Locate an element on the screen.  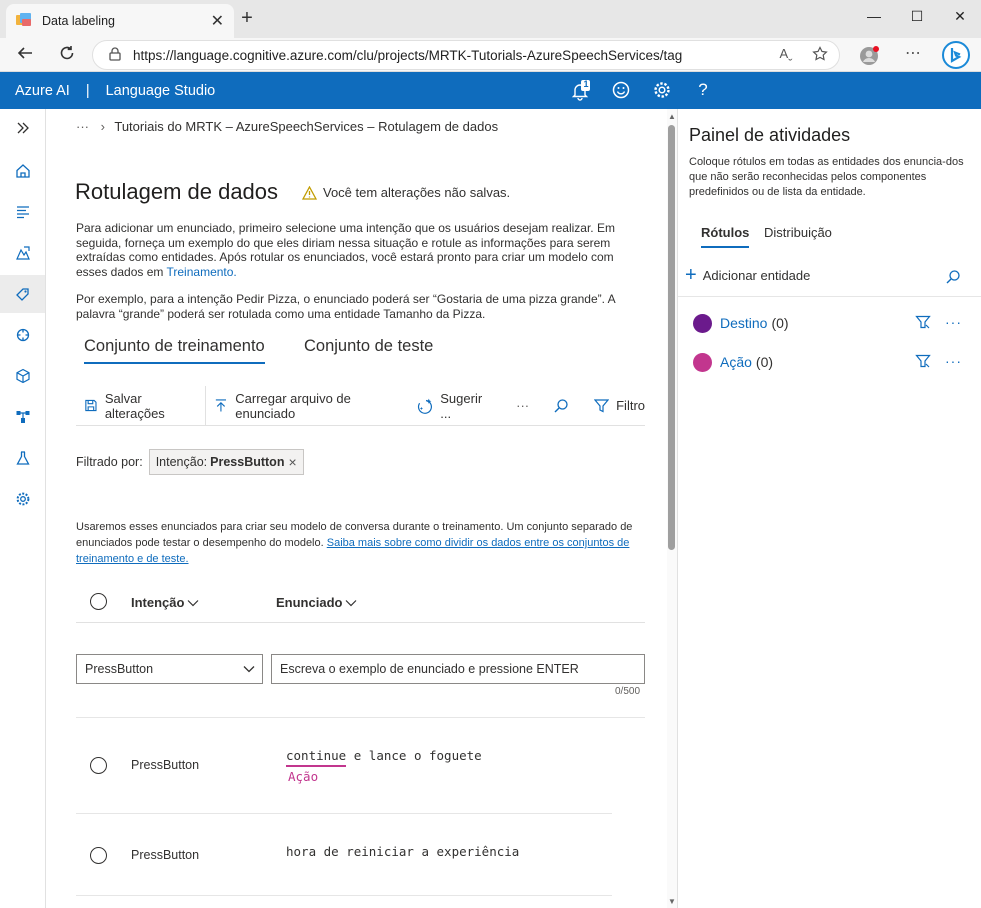
entity-label-tag: Ação is located at coordinates (303, 776).